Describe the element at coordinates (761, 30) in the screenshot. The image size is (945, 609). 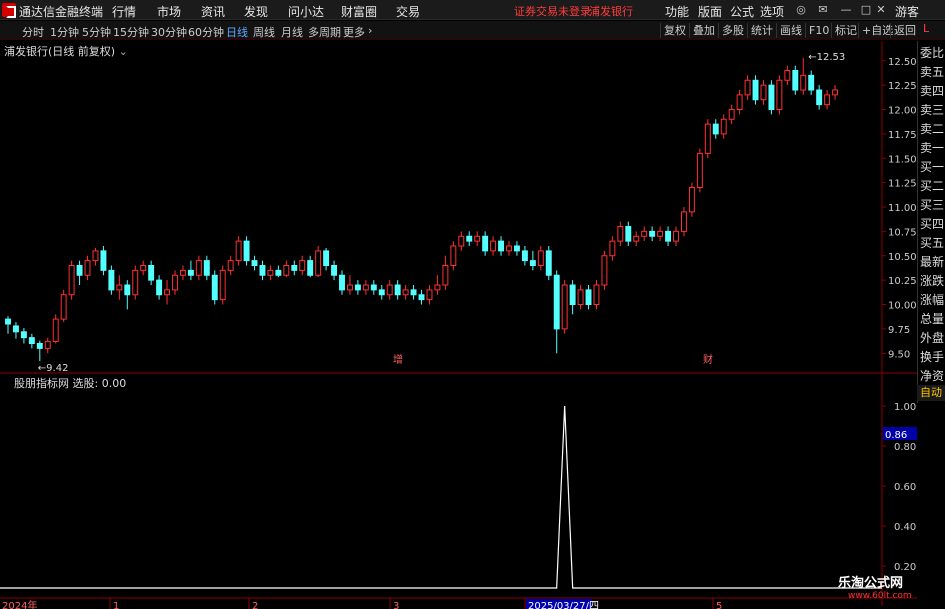
I see `button-stats: 统计` at that location.